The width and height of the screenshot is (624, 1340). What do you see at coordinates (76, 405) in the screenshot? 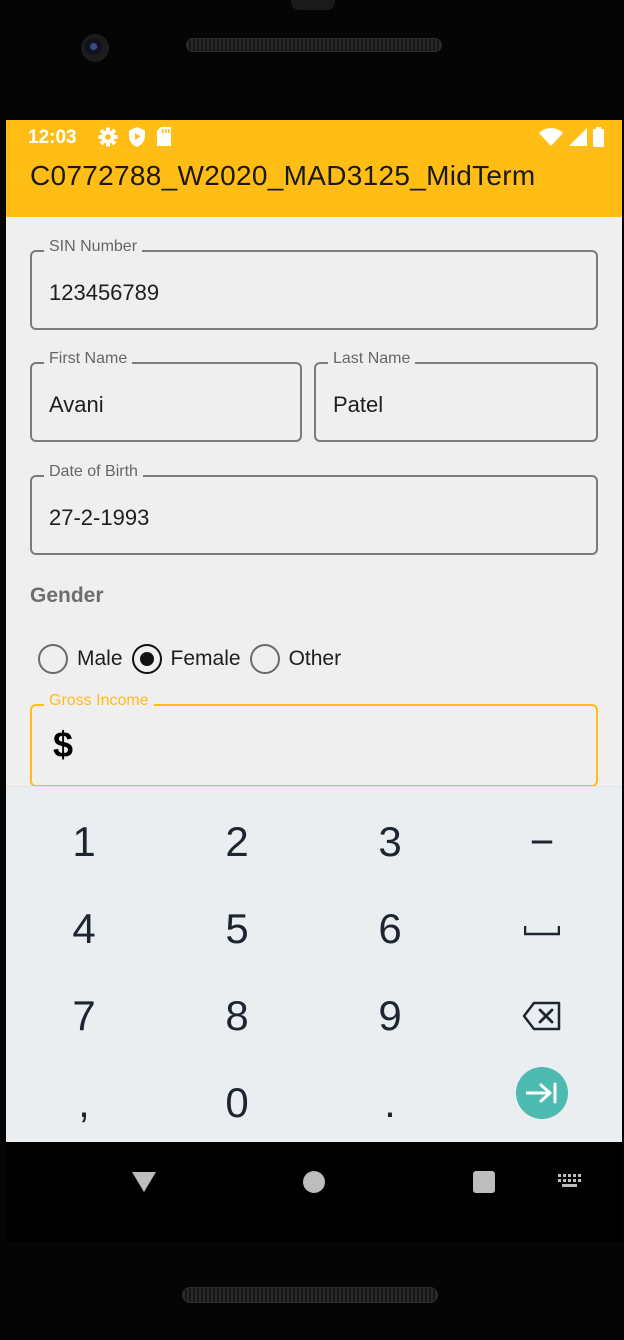
I see `first-name-value: Avani` at bounding box center [76, 405].